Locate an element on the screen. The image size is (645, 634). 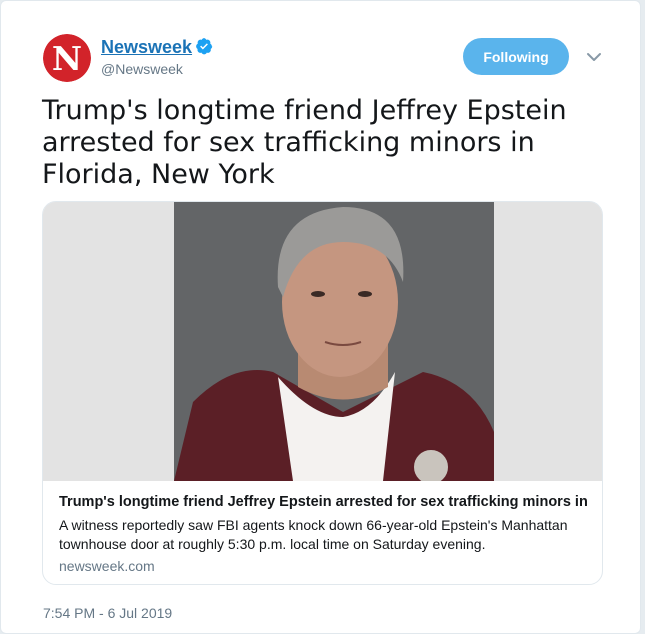
following-button: Following is located at coordinates (516, 56).